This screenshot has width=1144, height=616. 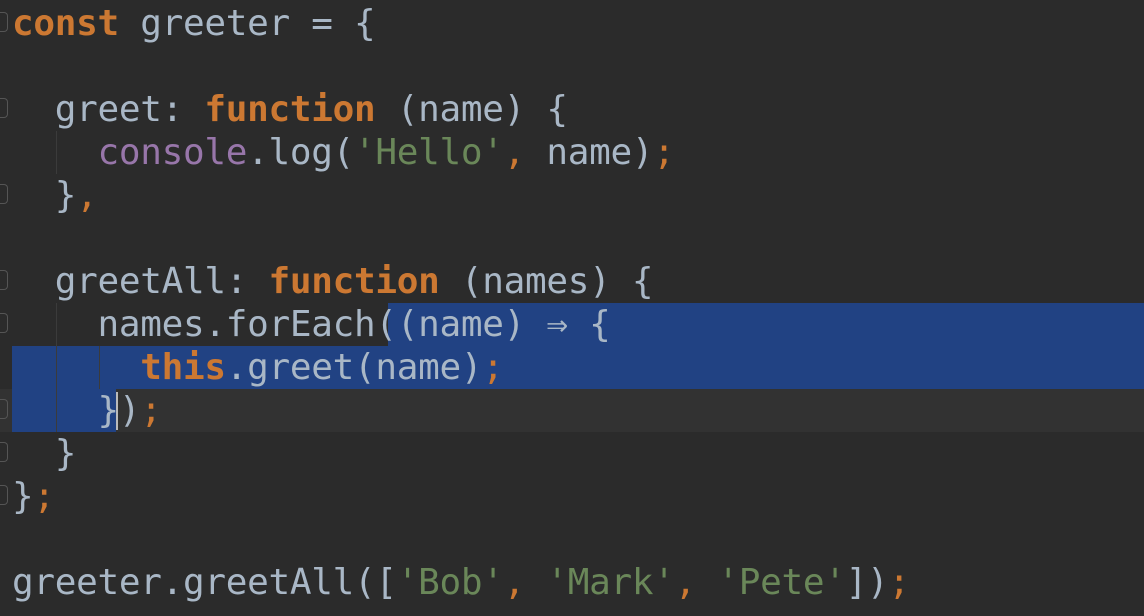 What do you see at coordinates (471, 109) in the screenshot?
I see `code-token: (name) {` at bounding box center [471, 109].